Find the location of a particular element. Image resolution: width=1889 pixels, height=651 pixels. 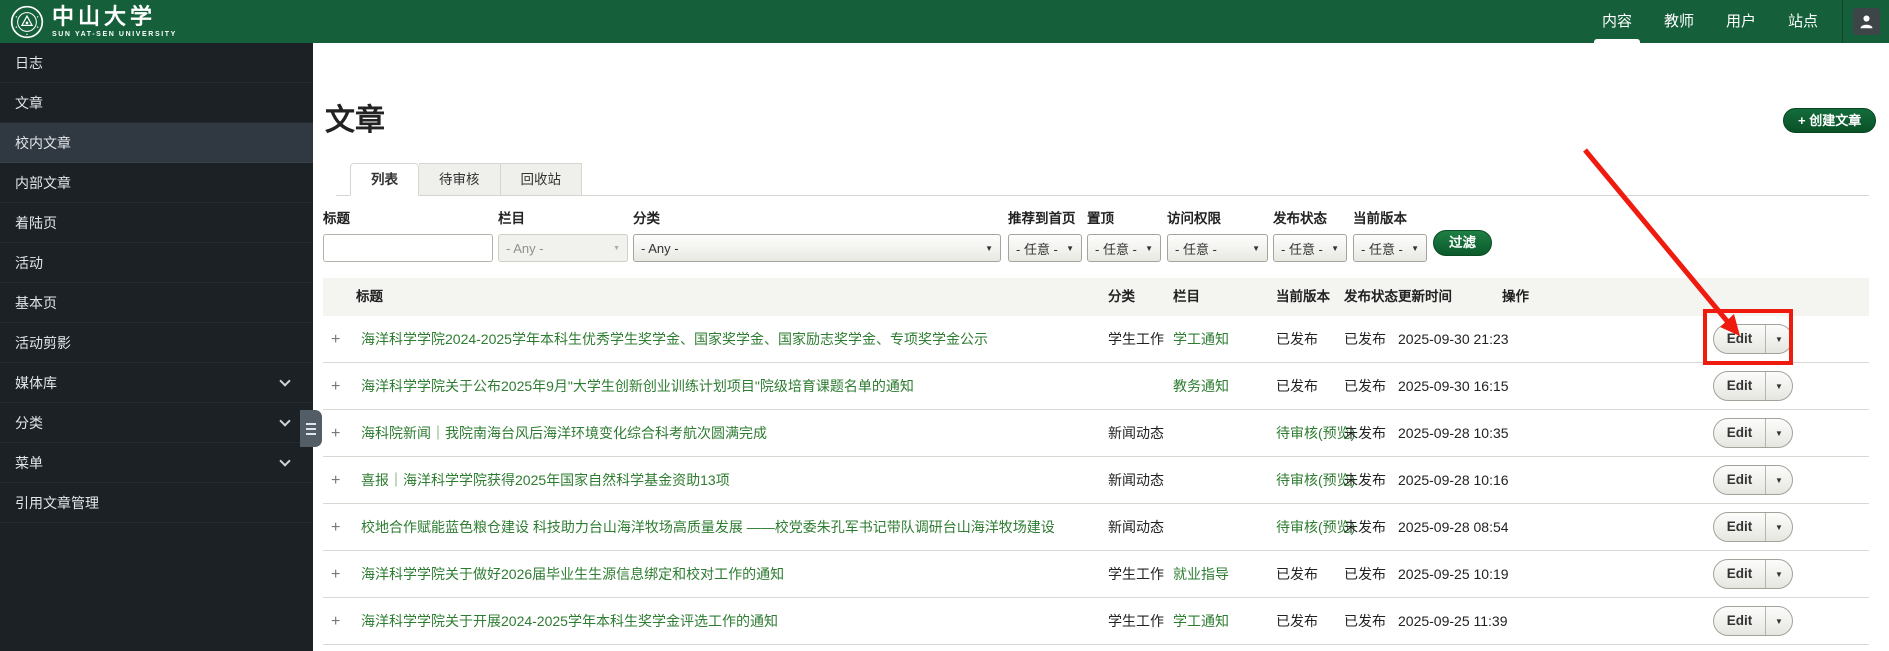

university-logo: 中山大学 SUN YAT-SEN UNIVERSITY is located at coordinates (93, 22).